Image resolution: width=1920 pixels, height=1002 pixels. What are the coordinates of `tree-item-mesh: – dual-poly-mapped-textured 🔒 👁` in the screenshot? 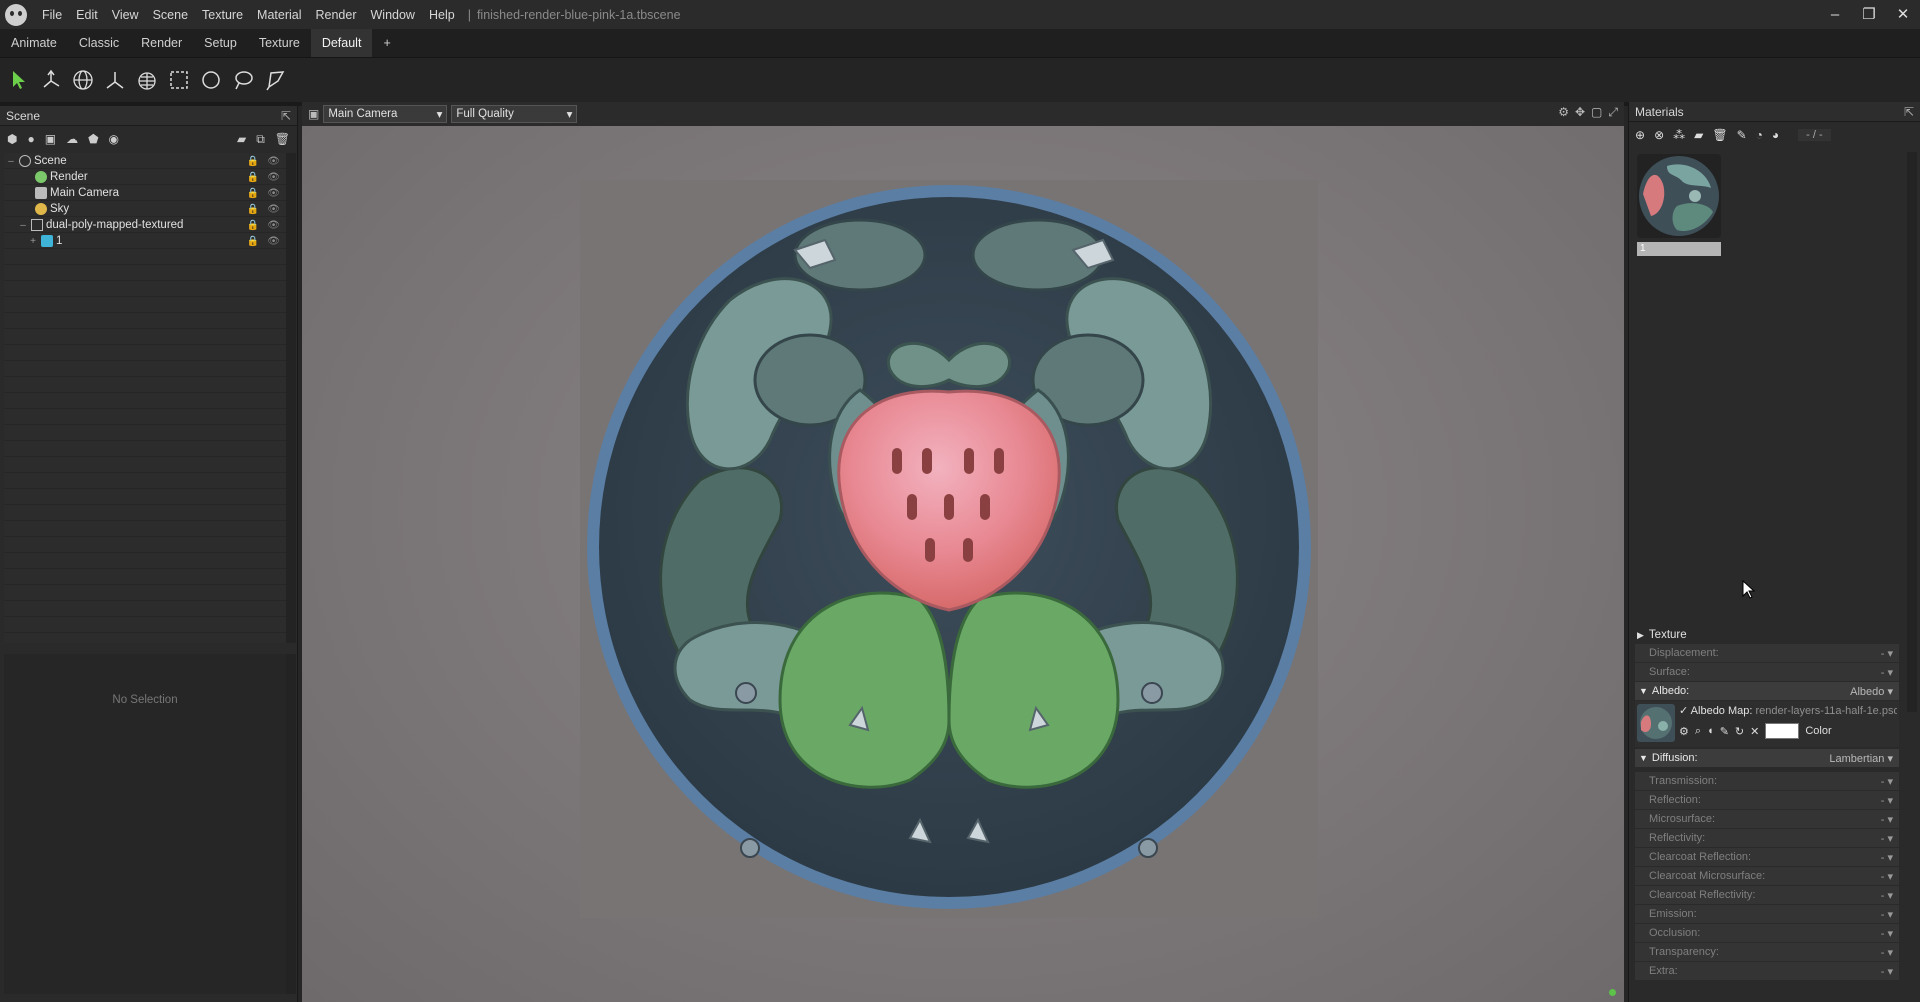 It's located at (145, 225).